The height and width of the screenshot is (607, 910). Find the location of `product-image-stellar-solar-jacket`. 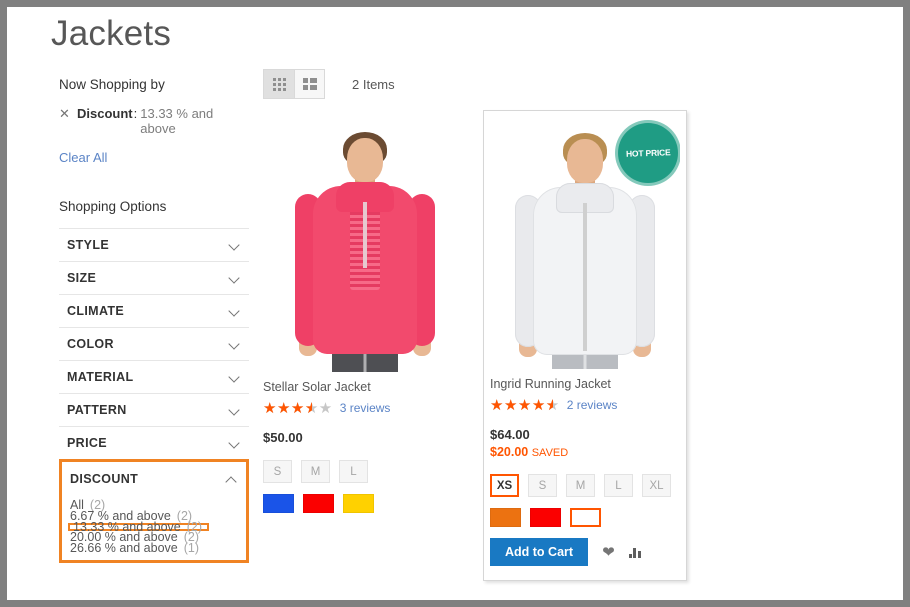

product-image-stellar-solar-jacket is located at coordinates (365, 244).